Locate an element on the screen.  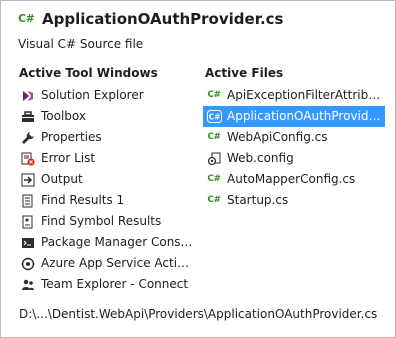
find-symbol-icon is located at coordinates (28, 221).